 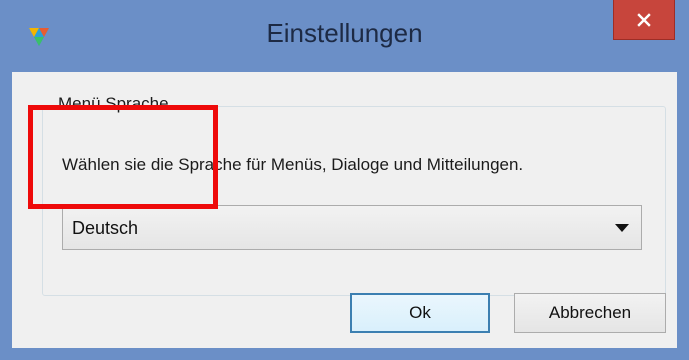 I want to click on dropdown-arrow-icon, so click(x=622, y=228).